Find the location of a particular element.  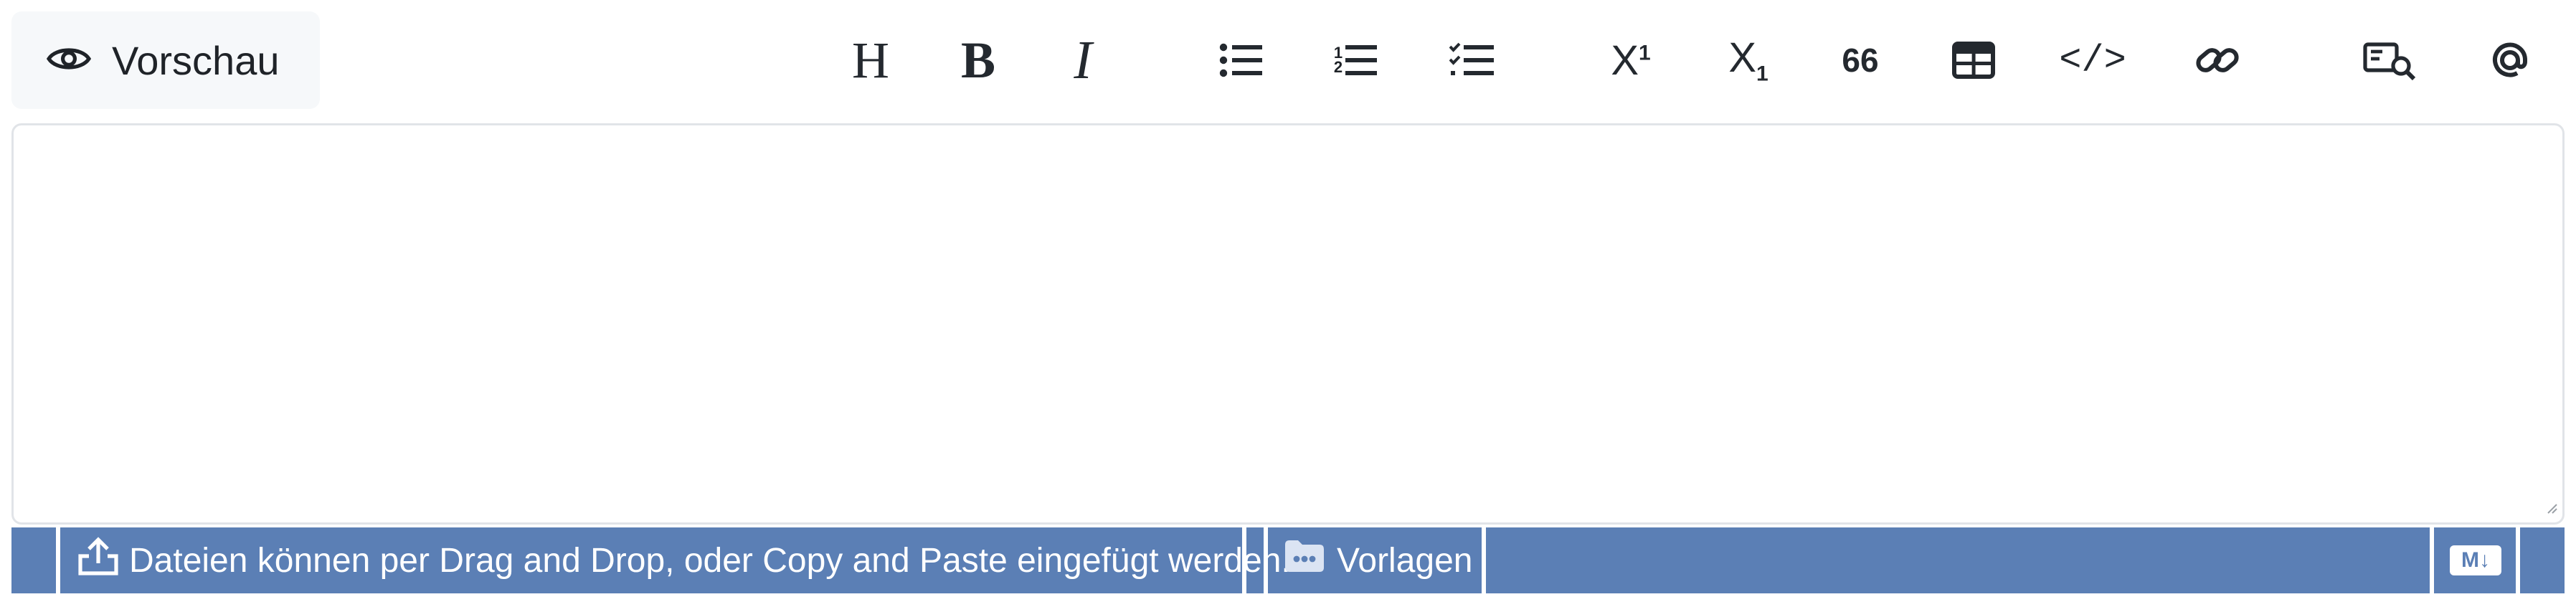

resize-grip-icon is located at coordinates (2551, 509).